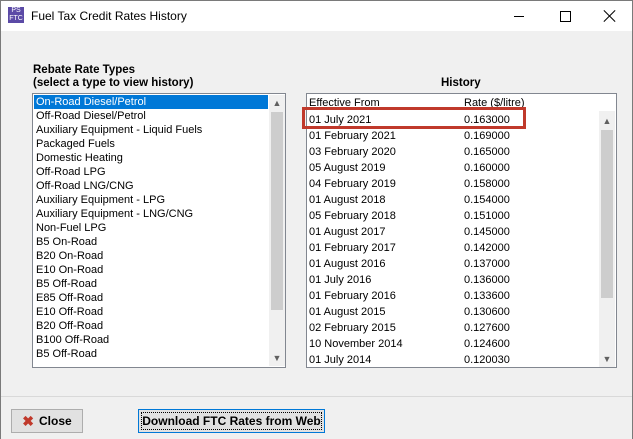 The image size is (633, 439). Describe the element at coordinates (453, 200) in the screenshot. I see `history-row: 01 August 2018 0.154000` at that location.